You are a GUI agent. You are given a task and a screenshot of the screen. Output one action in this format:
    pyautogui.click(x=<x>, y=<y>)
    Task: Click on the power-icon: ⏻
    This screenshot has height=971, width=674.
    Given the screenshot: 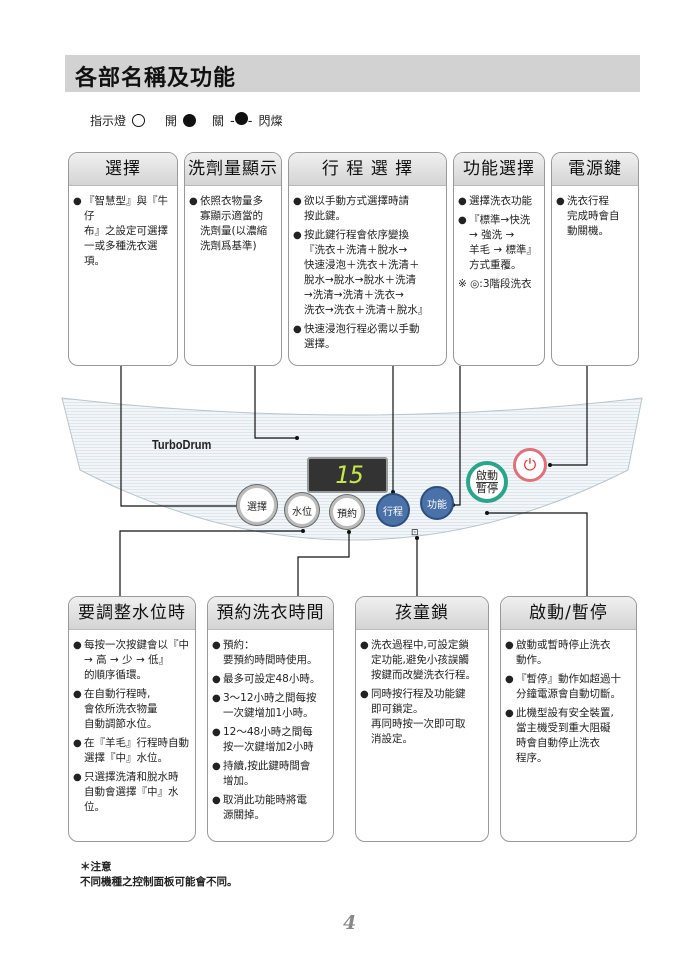 What is the action you would take?
    pyautogui.click(x=530, y=464)
    